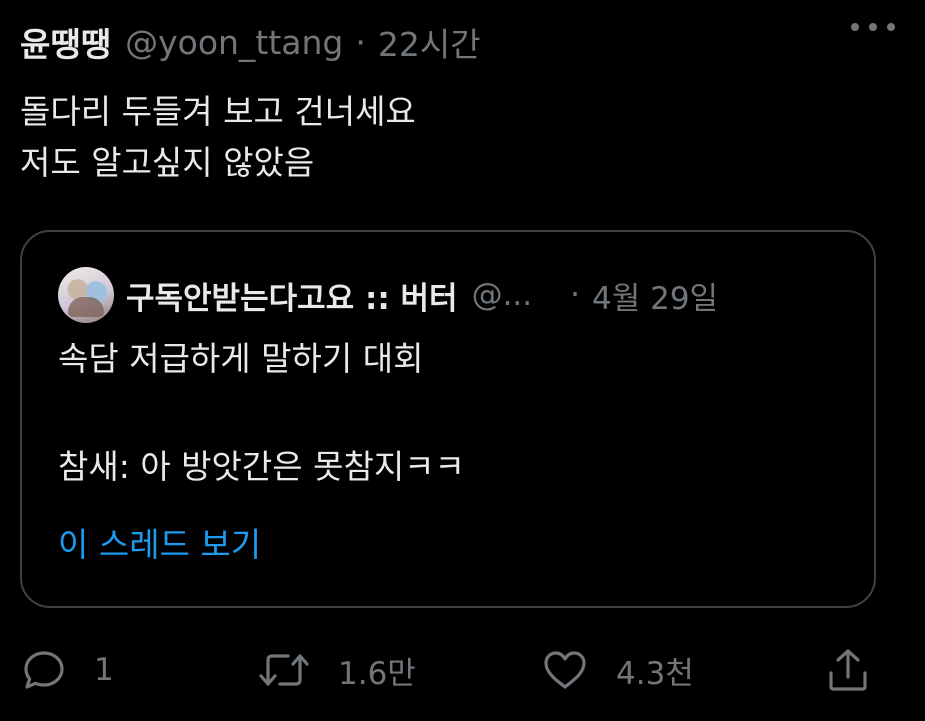  What do you see at coordinates (655, 673) in the screenshot?
I see `like-count: 4.3천` at bounding box center [655, 673].